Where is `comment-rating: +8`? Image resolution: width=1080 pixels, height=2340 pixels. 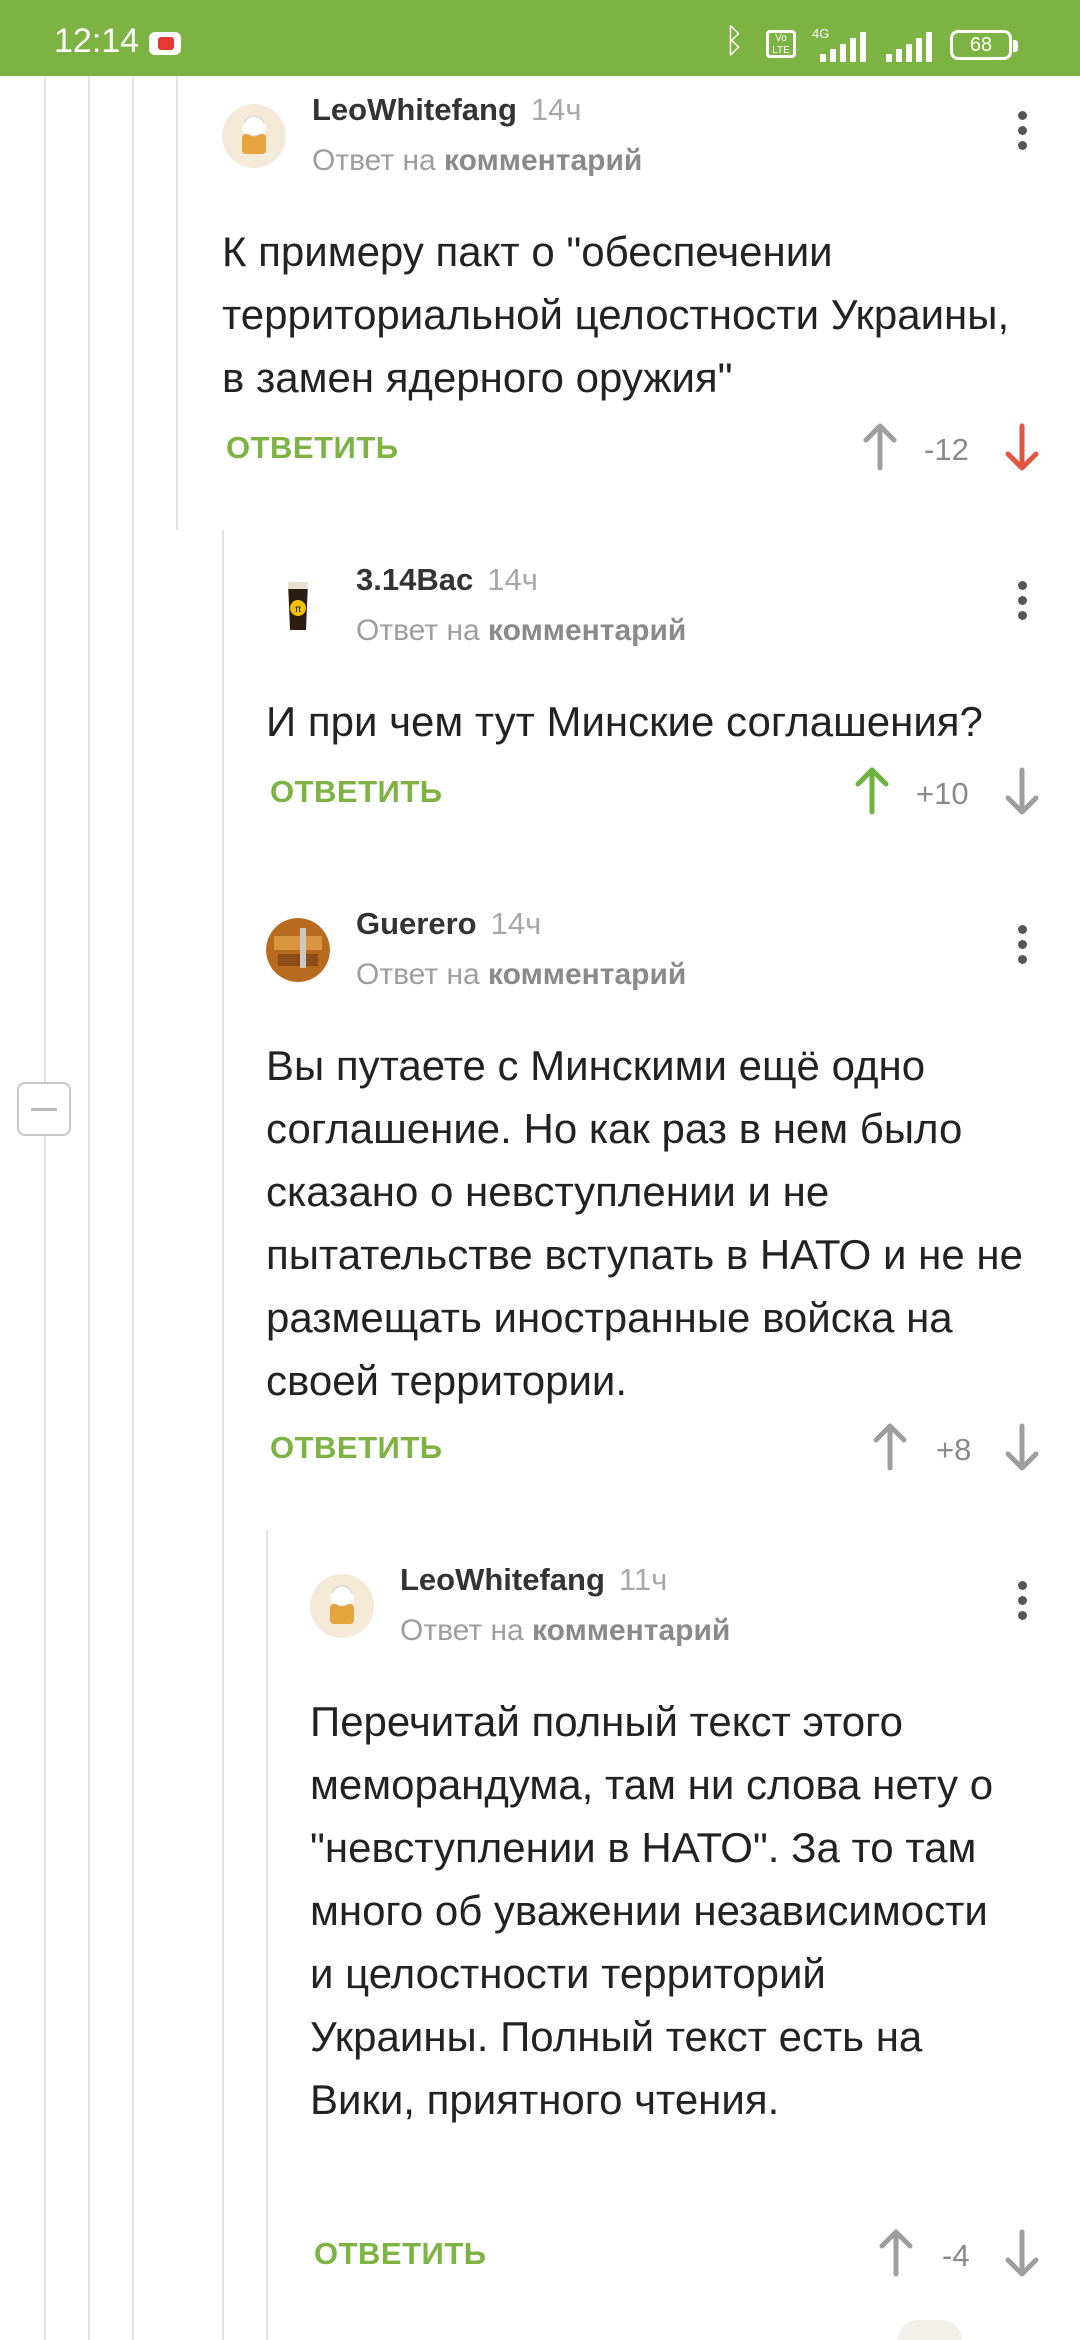 comment-rating: +8 is located at coordinates (954, 1449).